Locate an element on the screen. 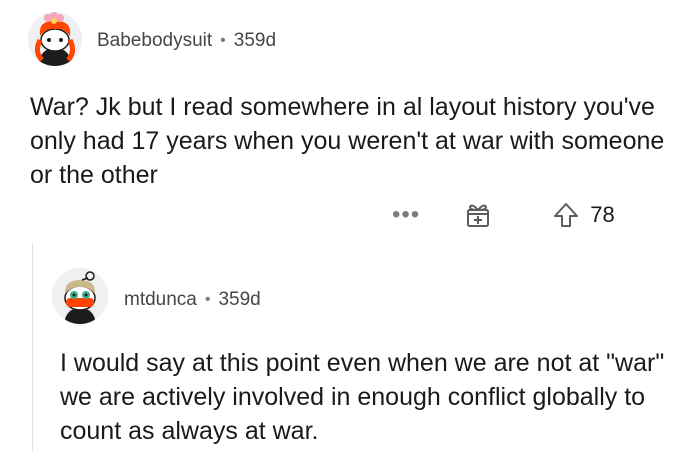 This screenshot has height=451, width=700. thread-line is located at coordinates (32, 347).